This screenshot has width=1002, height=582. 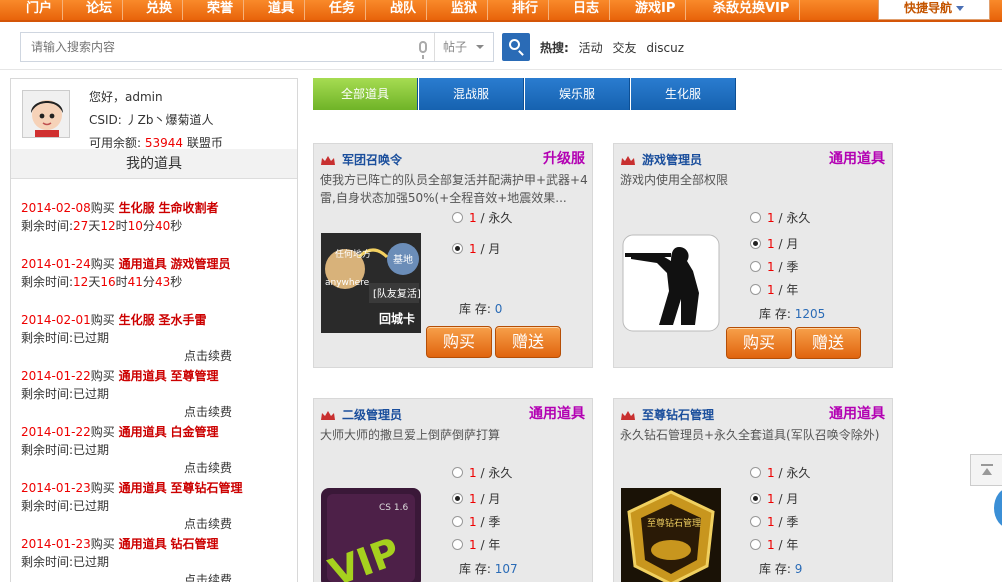 I want to click on nav-item-props: 道具, so click(x=282, y=10).